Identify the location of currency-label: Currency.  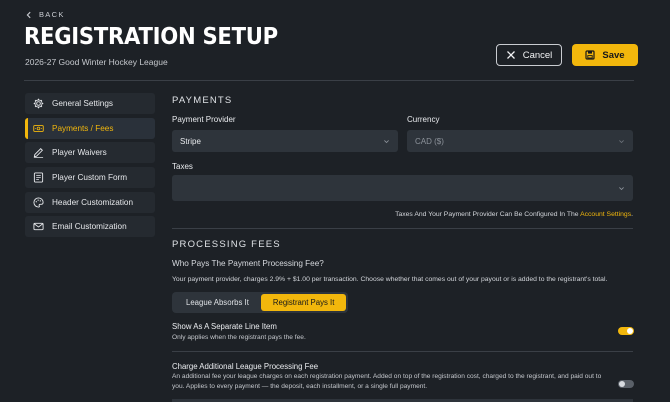
(423, 119).